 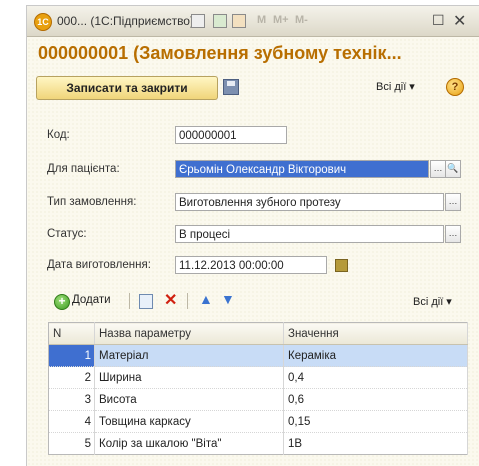 I want to click on table-row: 1 Матеріал Кераміка, so click(x=258, y=355).